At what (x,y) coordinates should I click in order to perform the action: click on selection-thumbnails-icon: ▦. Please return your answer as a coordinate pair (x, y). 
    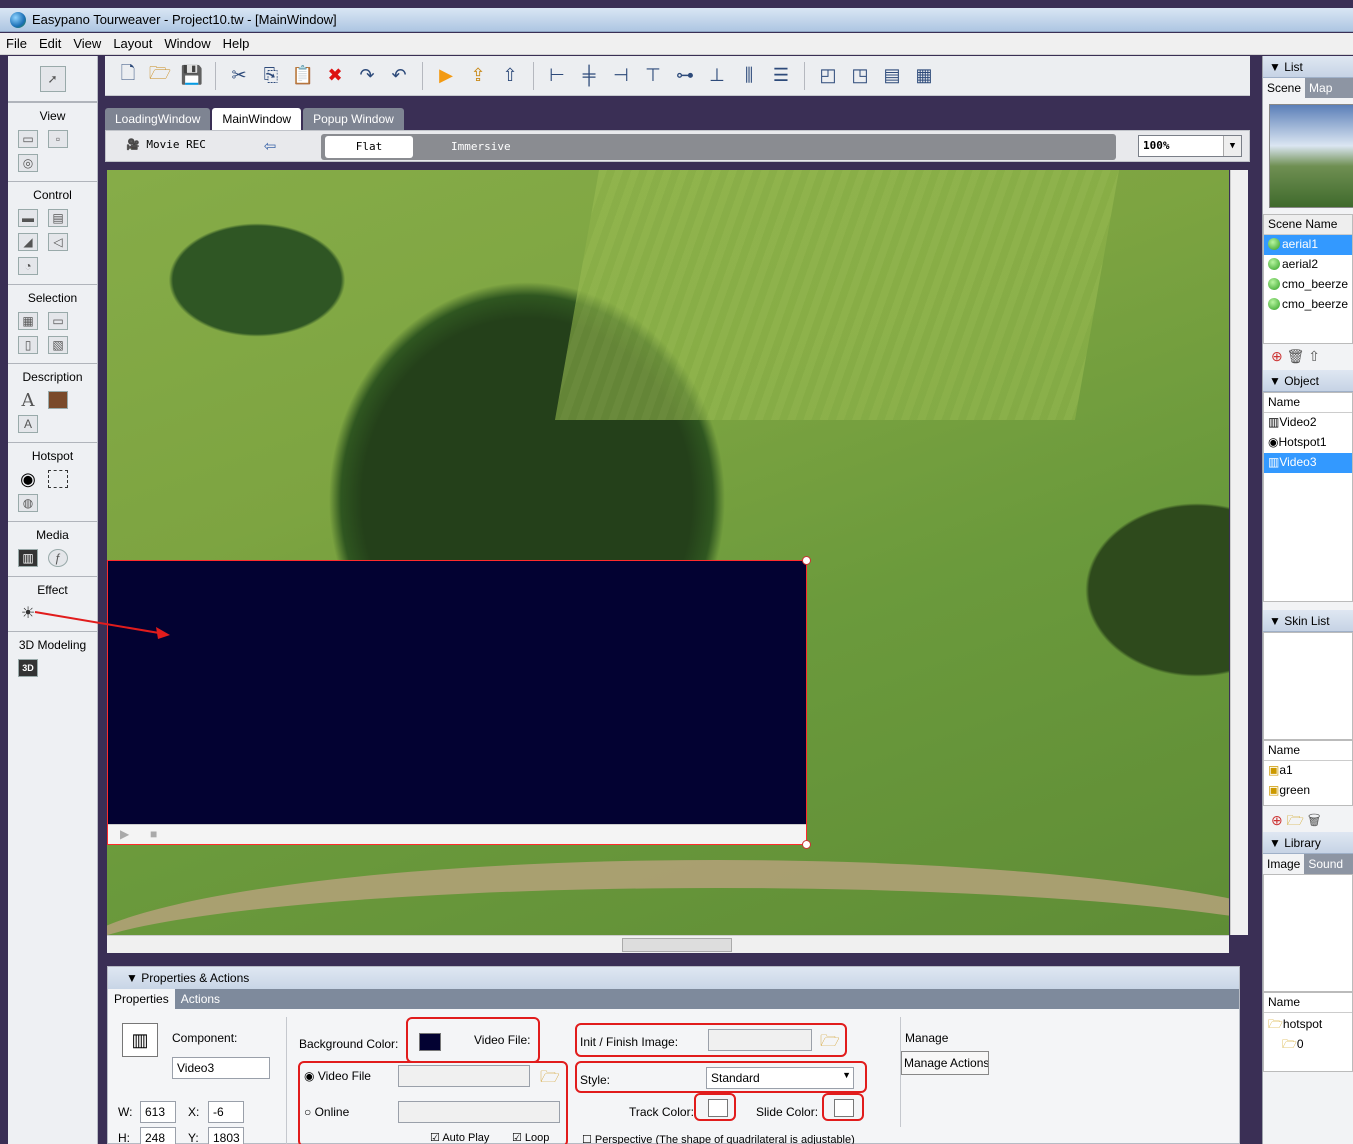
    Looking at the image, I should click on (28, 321).